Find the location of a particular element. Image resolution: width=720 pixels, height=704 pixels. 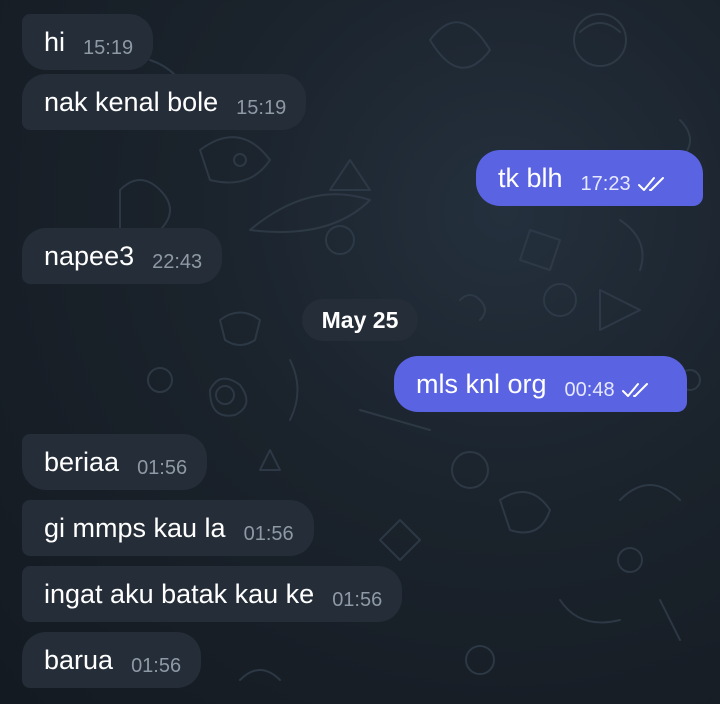

message-text: napee3 is located at coordinates (89, 256).